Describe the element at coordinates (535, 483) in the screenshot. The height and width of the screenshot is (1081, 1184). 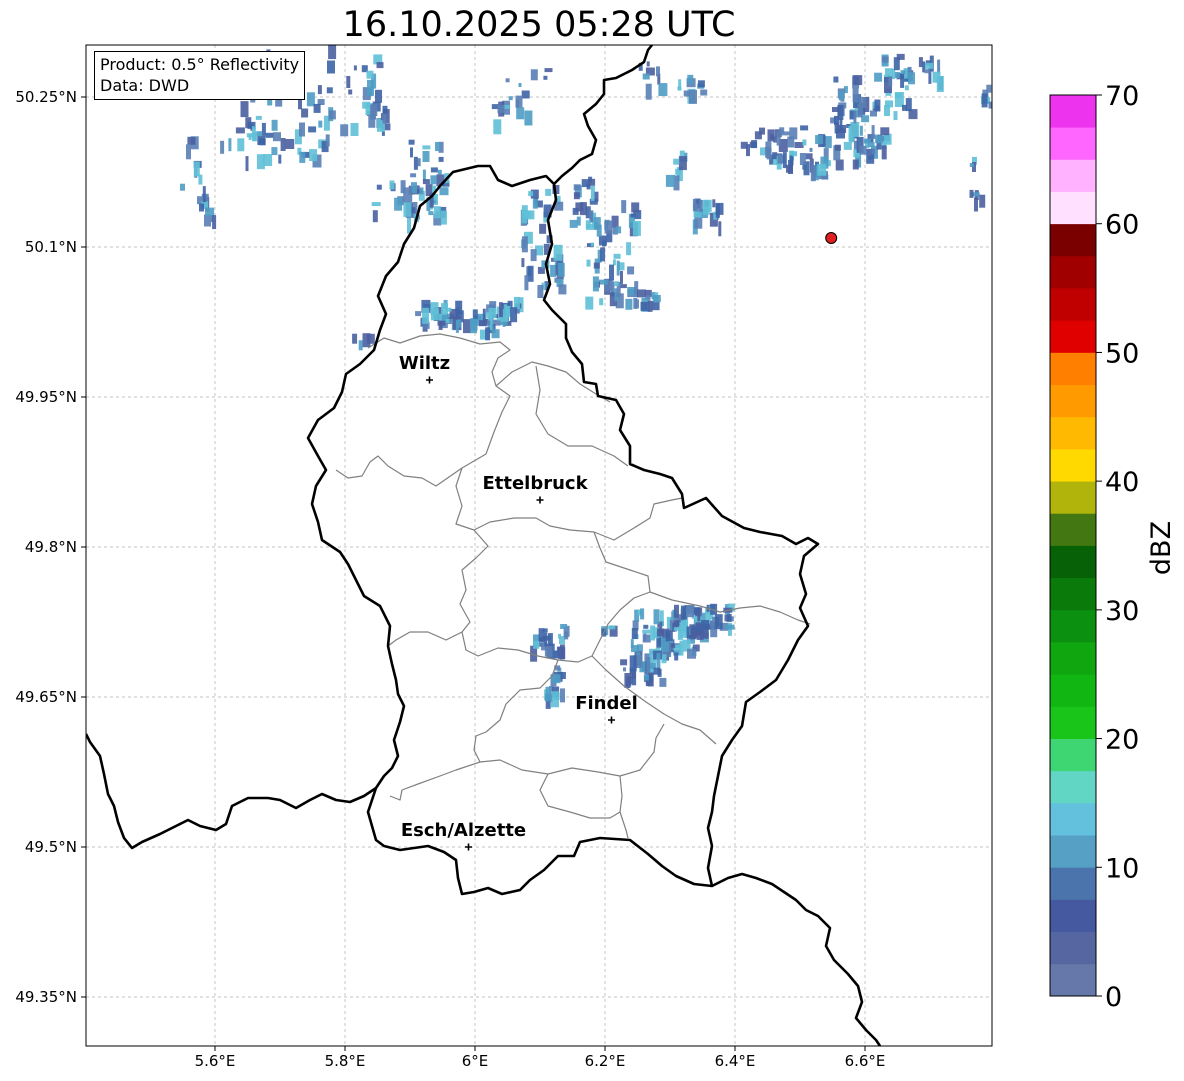
I see `city-label: Ettelbruck` at that location.